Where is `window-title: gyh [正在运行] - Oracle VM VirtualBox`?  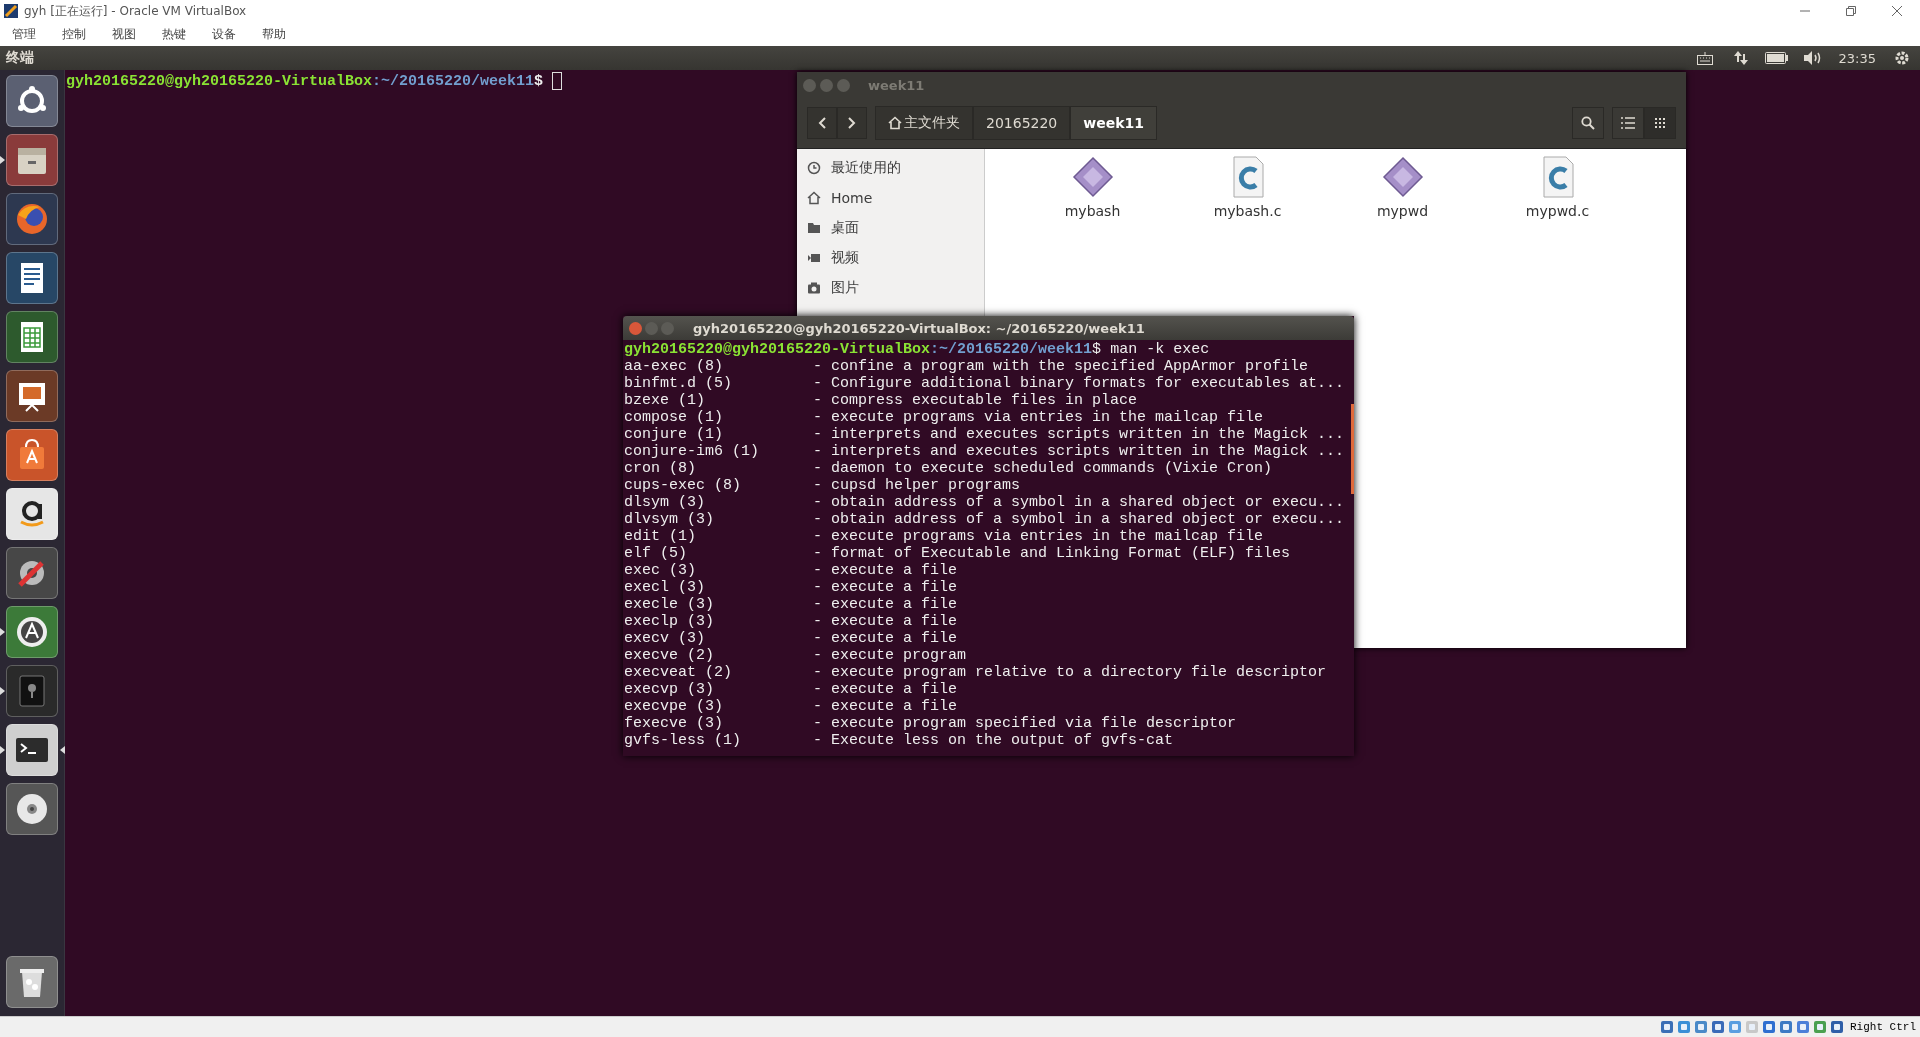
window-title: gyh [正在运行] - Oracle VM VirtualBox is located at coordinates (136, 11).